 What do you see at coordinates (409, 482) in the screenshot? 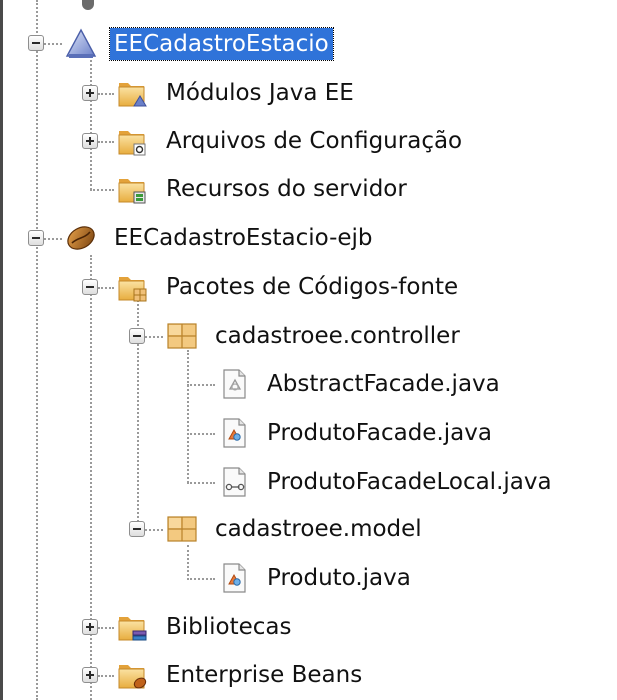
I see `tree-node-label: ProdutoFacadeLocal.java` at bounding box center [409, 482].